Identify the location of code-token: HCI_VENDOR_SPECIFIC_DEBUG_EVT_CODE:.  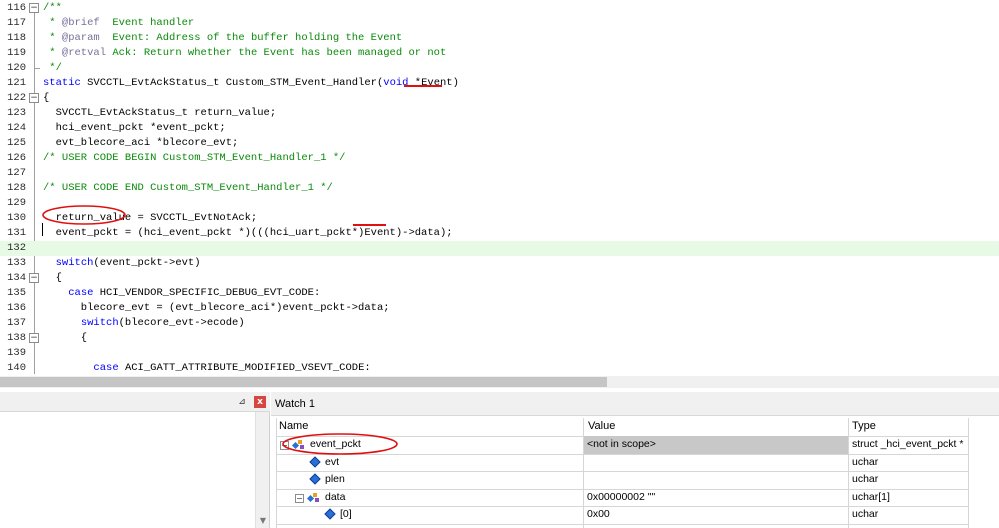
(207, 293).